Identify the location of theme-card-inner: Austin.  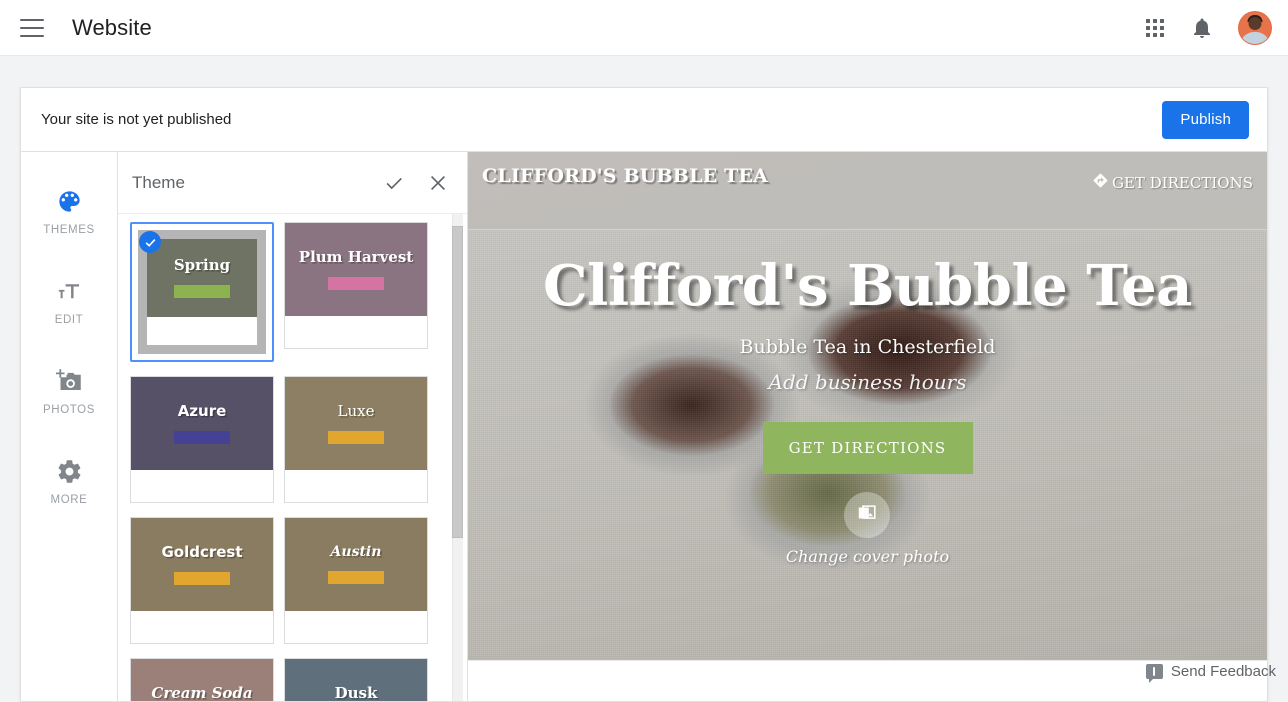
(356, 580).